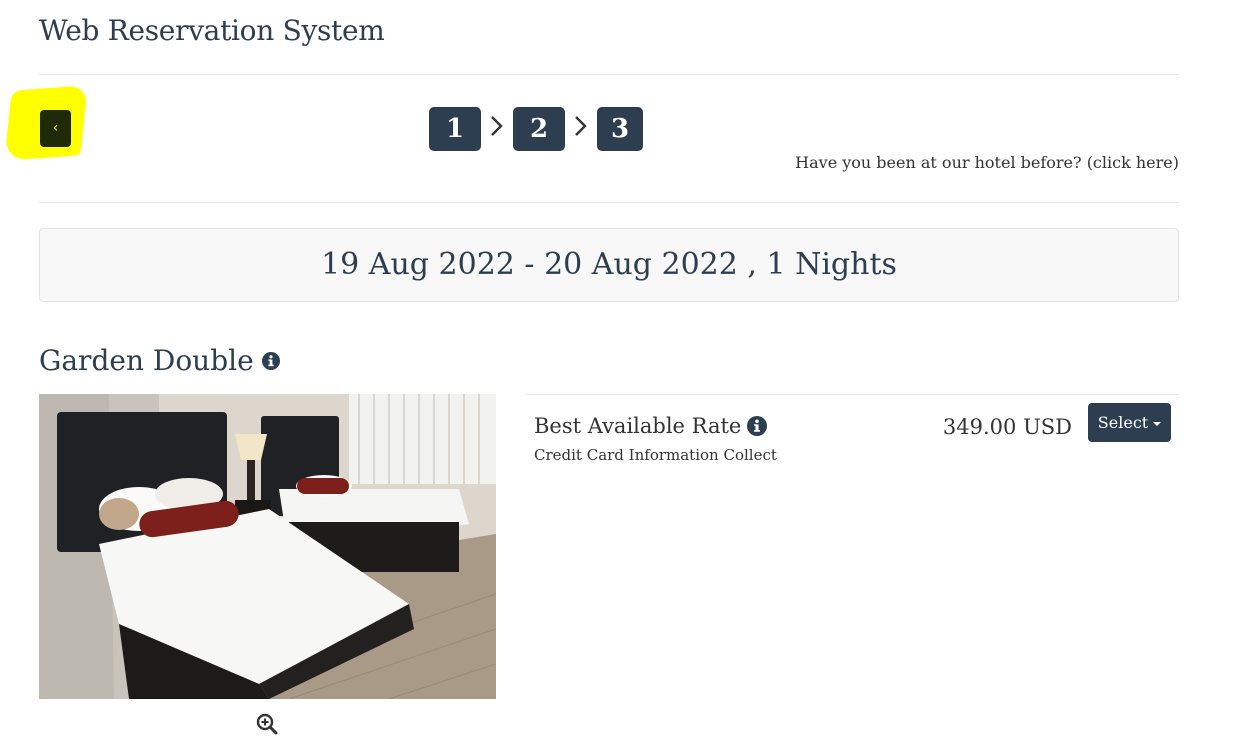 Image resolution: width=1244 pixels, height=745 pixels. I want to click on stay-dates-banner: 19 Aug 2022 - 20 Aug 2022 , 1 Nights, so click(609, 265).